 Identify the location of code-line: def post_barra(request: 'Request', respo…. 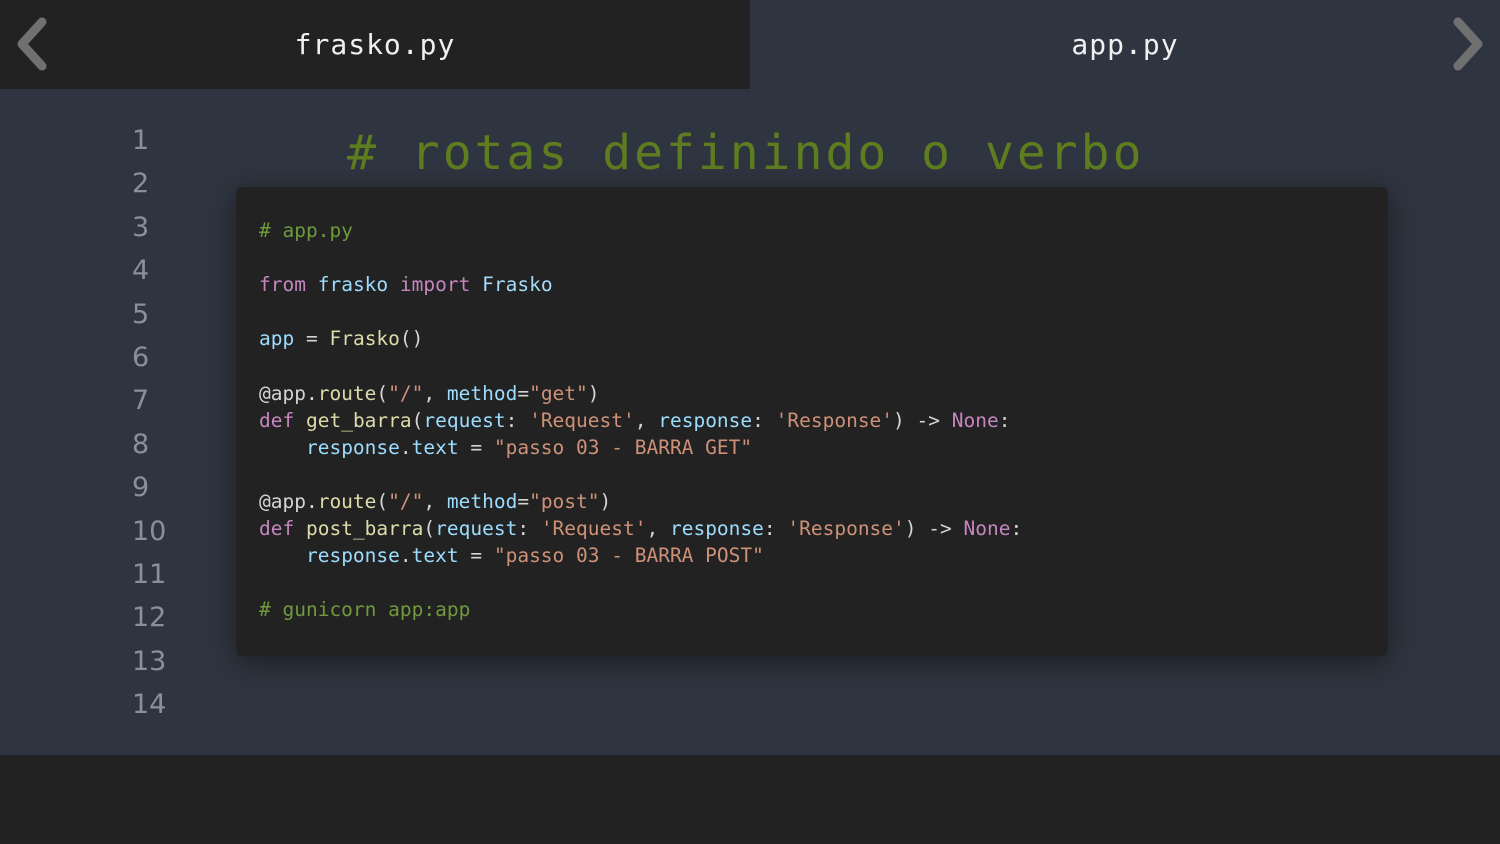
(641, 529).